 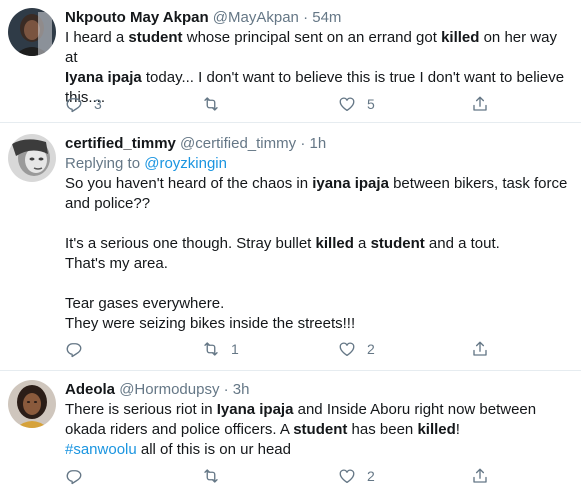 I want to click on tweet-header: certified_timmy @certified_timmy · 1h, so click(x=319, y=144).